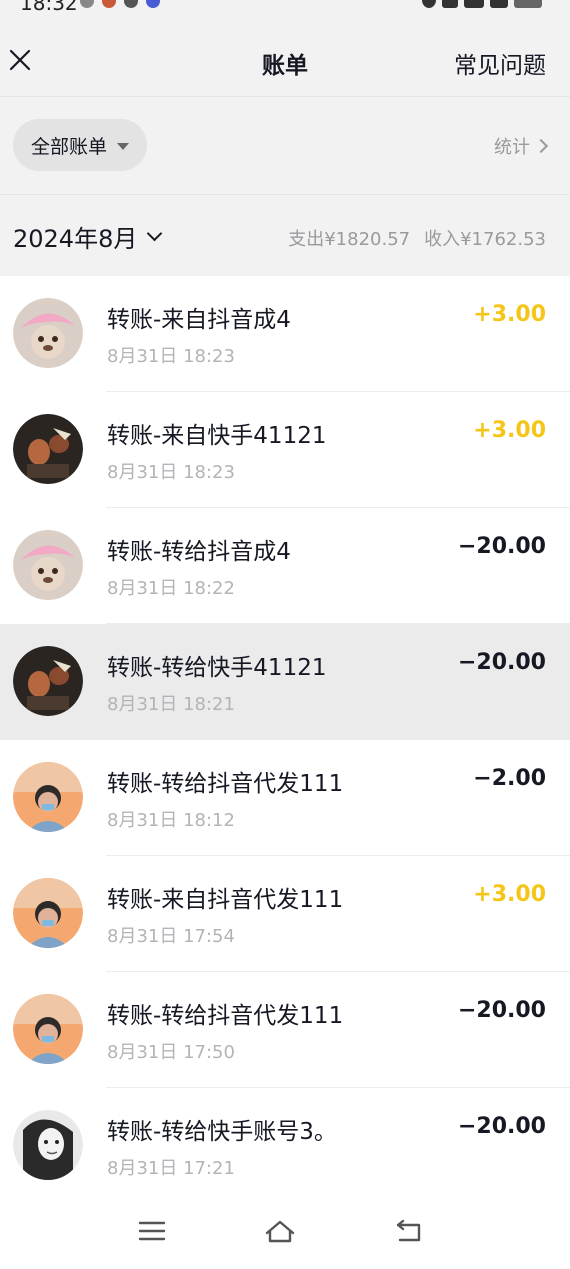 The width and height of the screenshot is (570, 1269). I want to click on home-icon, so click(280, 1231).